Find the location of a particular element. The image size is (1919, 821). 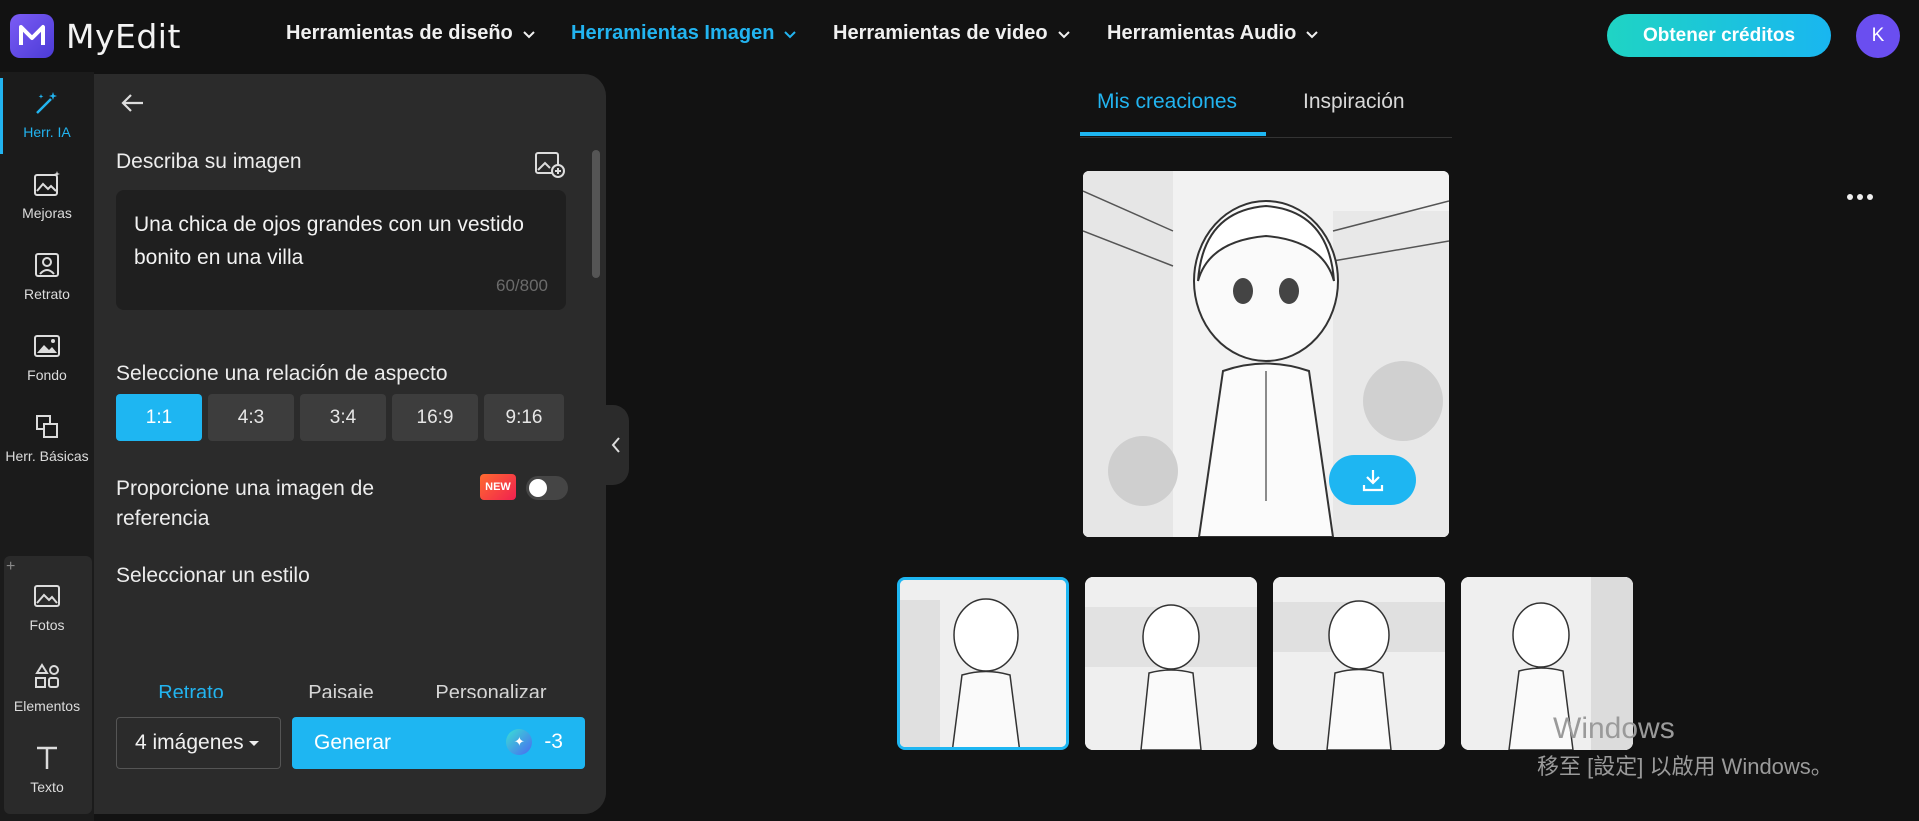

rail-label: Retrato is located at coordinates (47, 294).